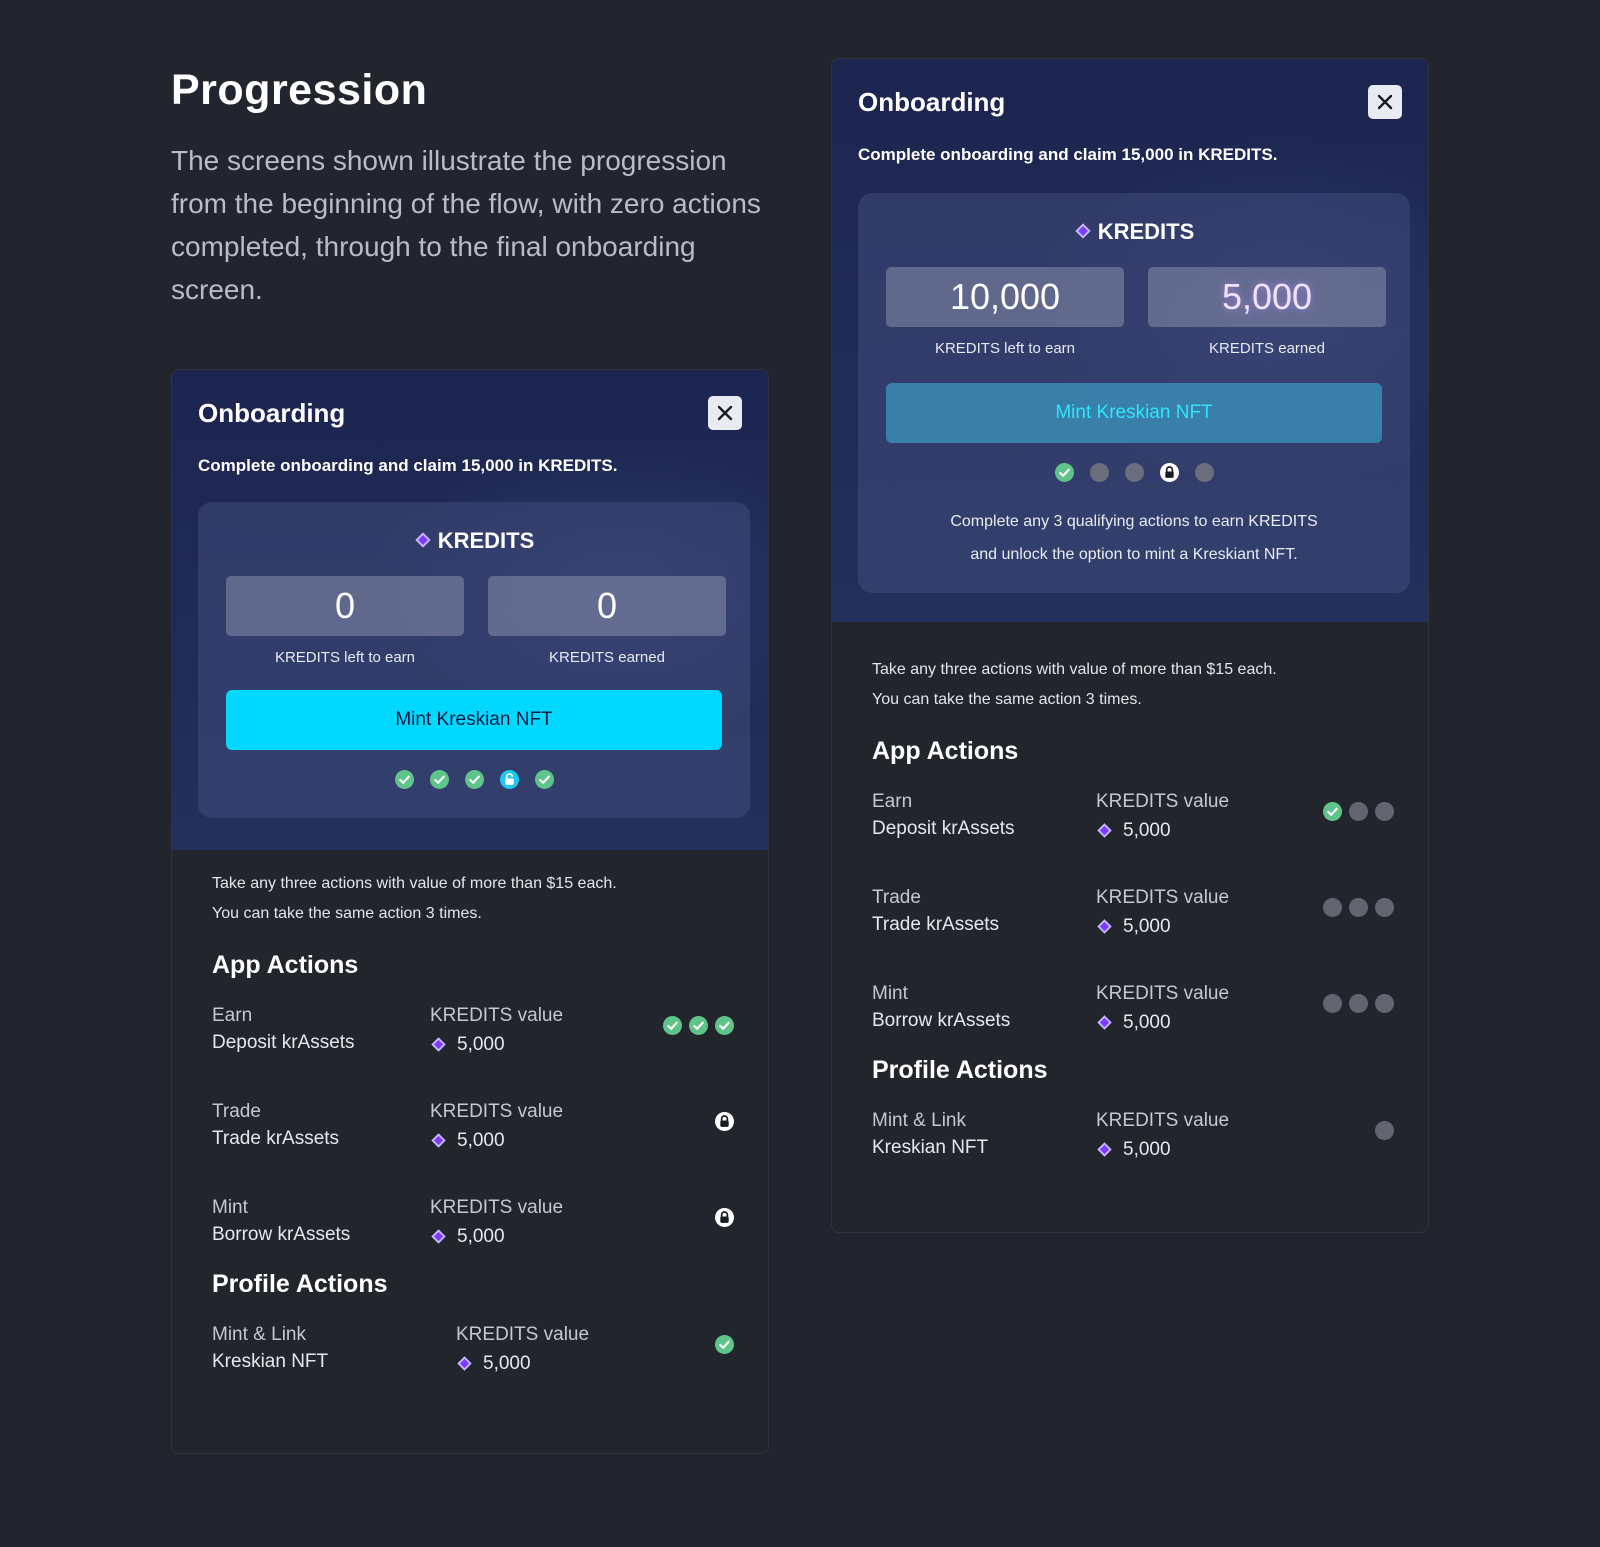 The height and width of the screenshot is (1547, 1600). Describe the element at coordinates (1007, 699) in the screenshot. I see `rules-line: You can take the same action 3 times.` at that location.